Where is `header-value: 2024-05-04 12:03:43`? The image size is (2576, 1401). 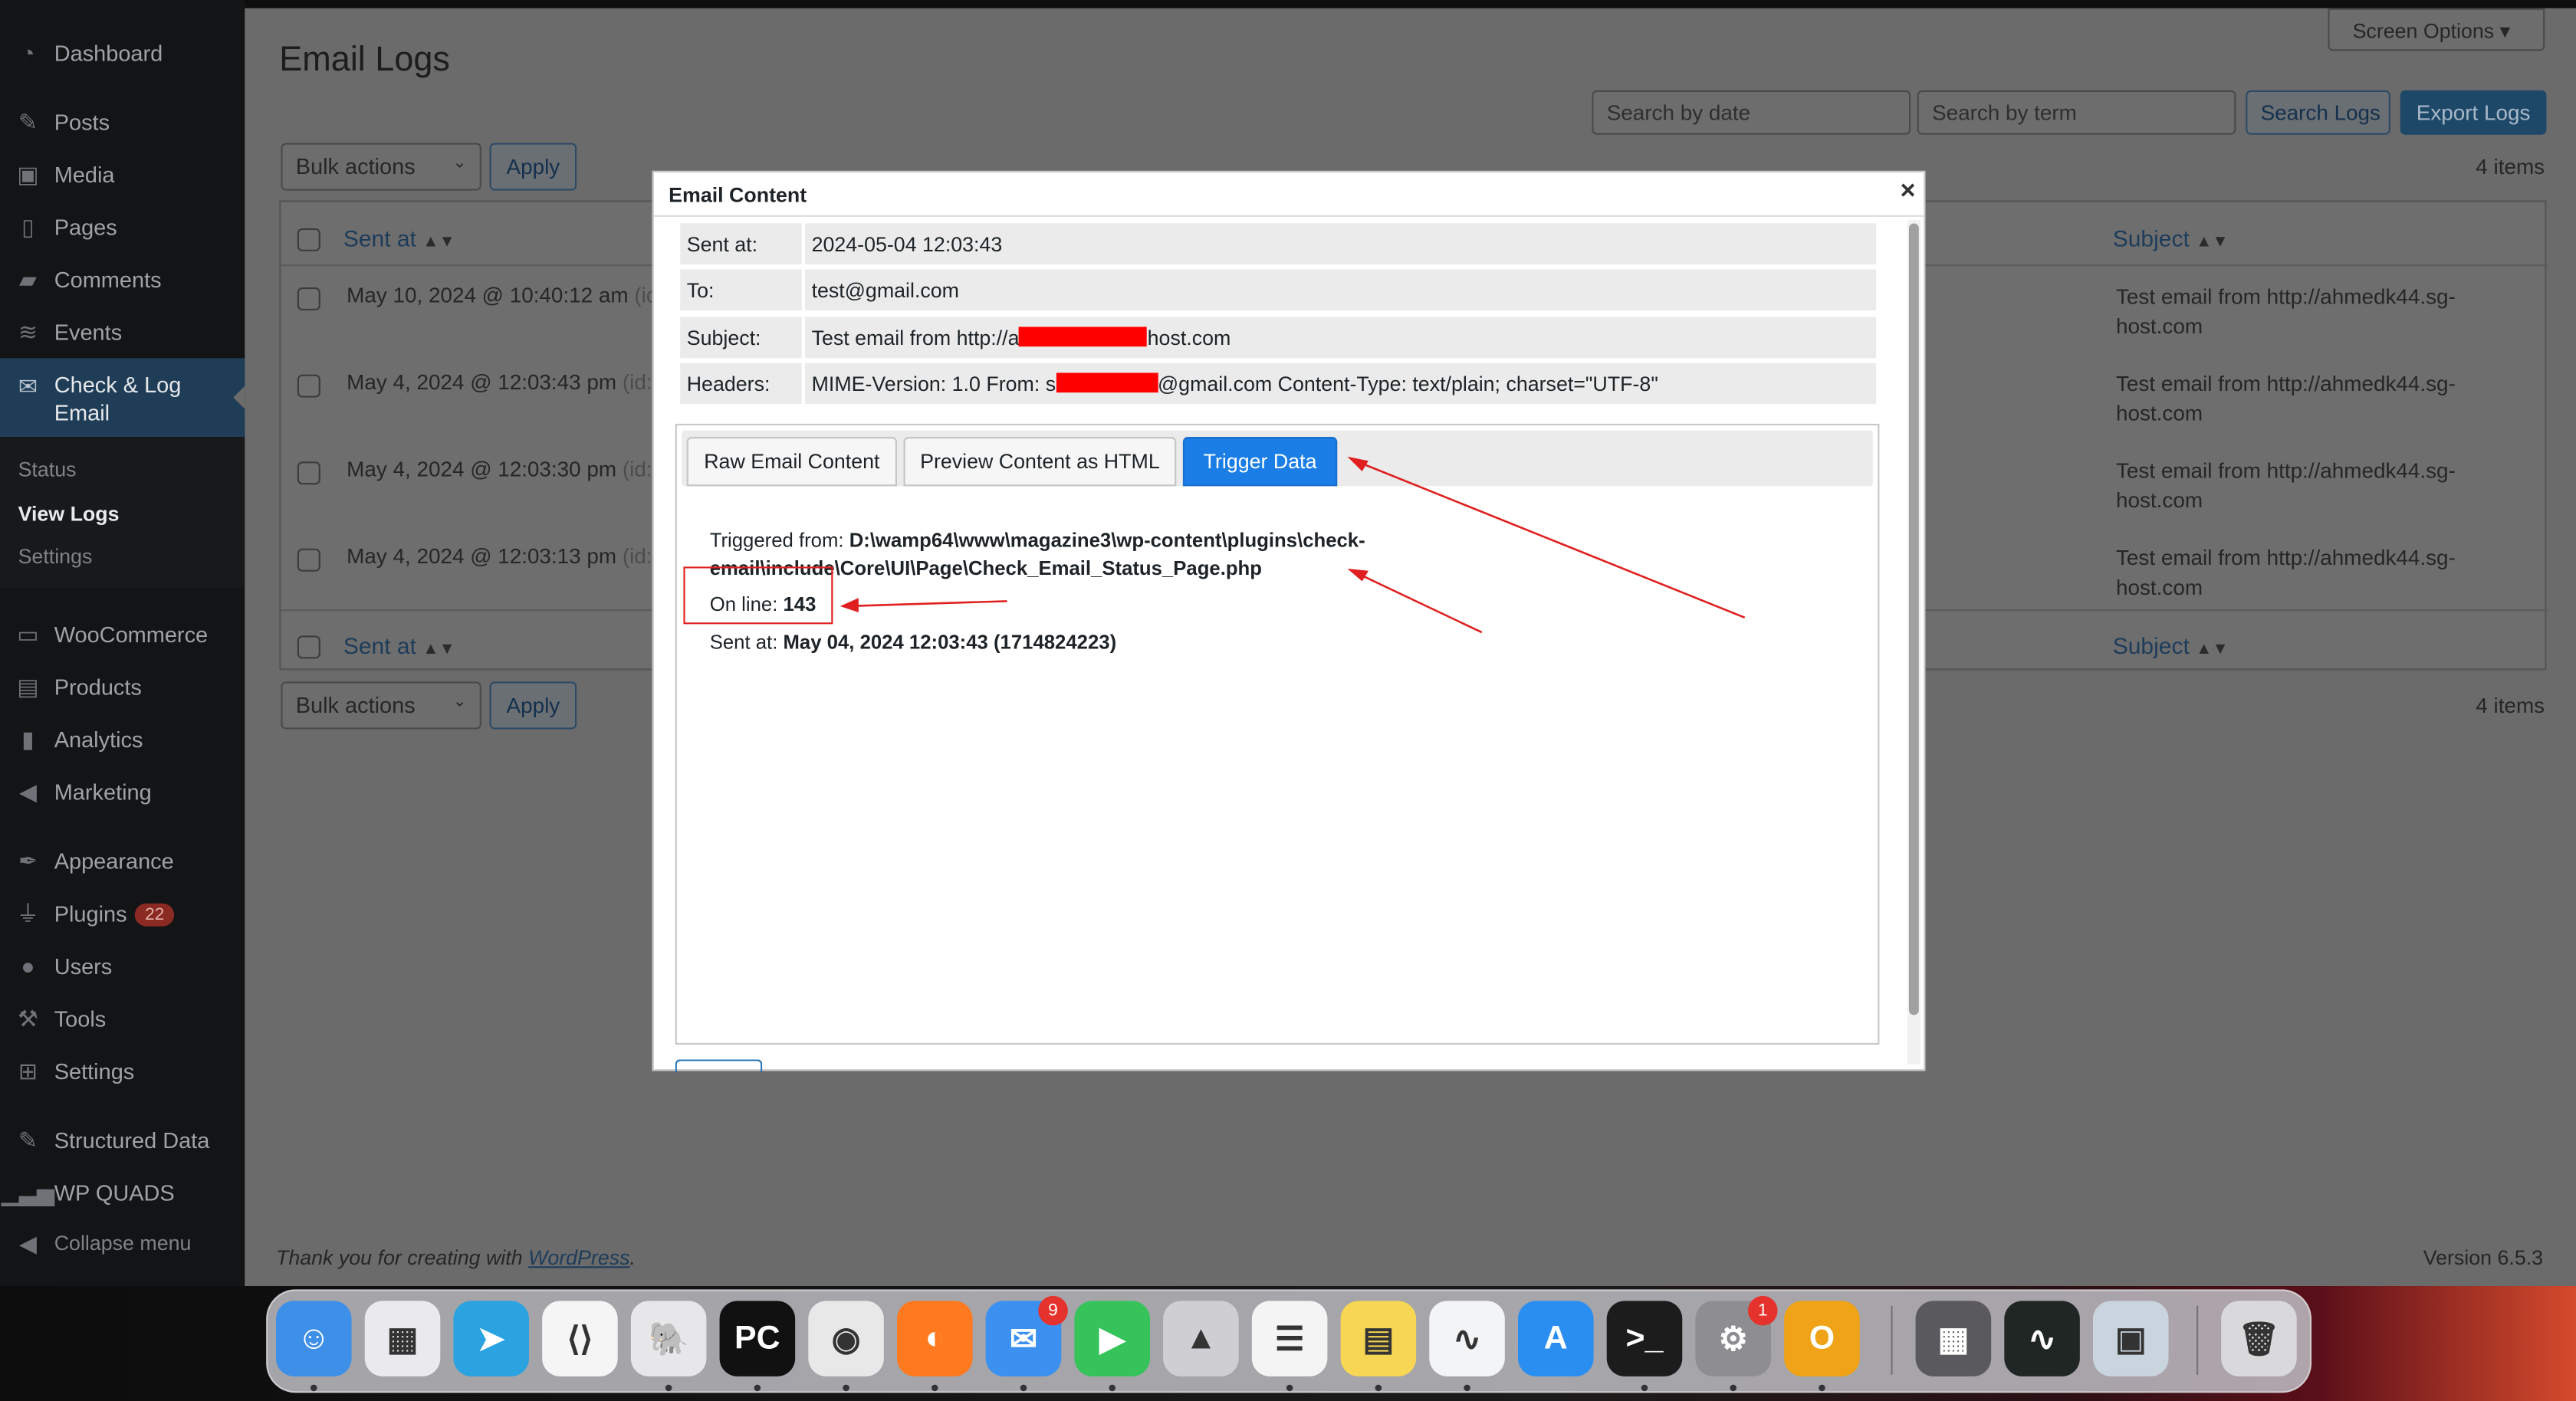 header-value: 2024-05-04 12:03:43 is located at coordinates (1341, 244).